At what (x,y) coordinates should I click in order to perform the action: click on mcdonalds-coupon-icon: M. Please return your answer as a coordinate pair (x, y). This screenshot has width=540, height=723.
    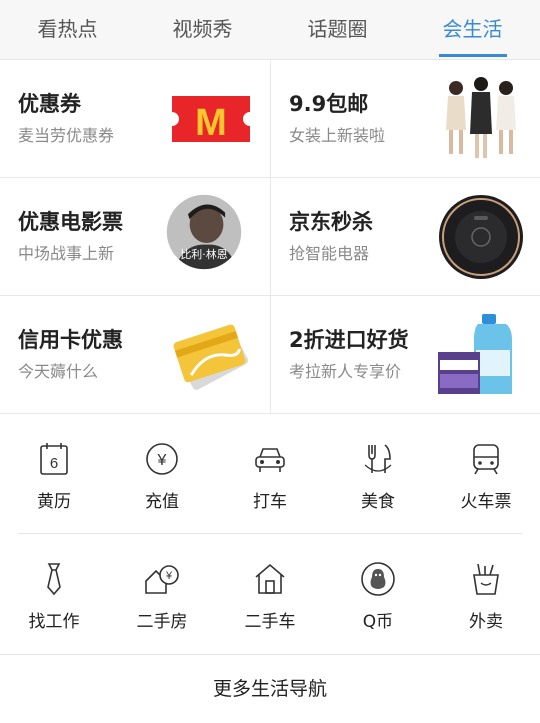
    Looking at the image, I should click on (211, 120).